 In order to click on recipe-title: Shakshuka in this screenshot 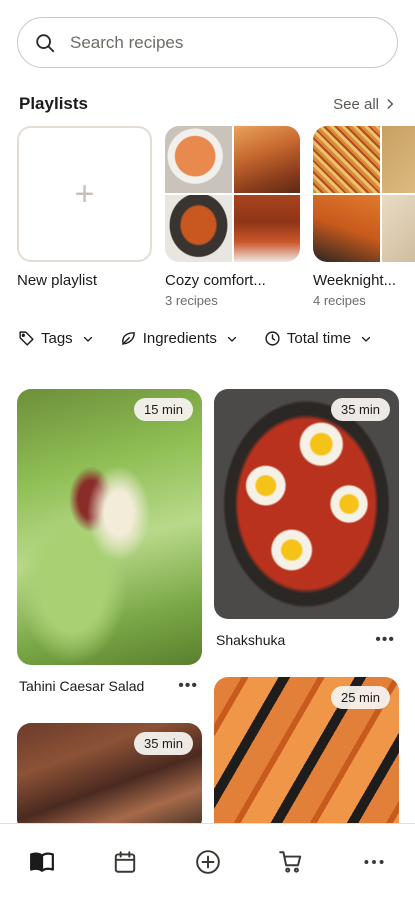, I will do `click(251, 640)`.